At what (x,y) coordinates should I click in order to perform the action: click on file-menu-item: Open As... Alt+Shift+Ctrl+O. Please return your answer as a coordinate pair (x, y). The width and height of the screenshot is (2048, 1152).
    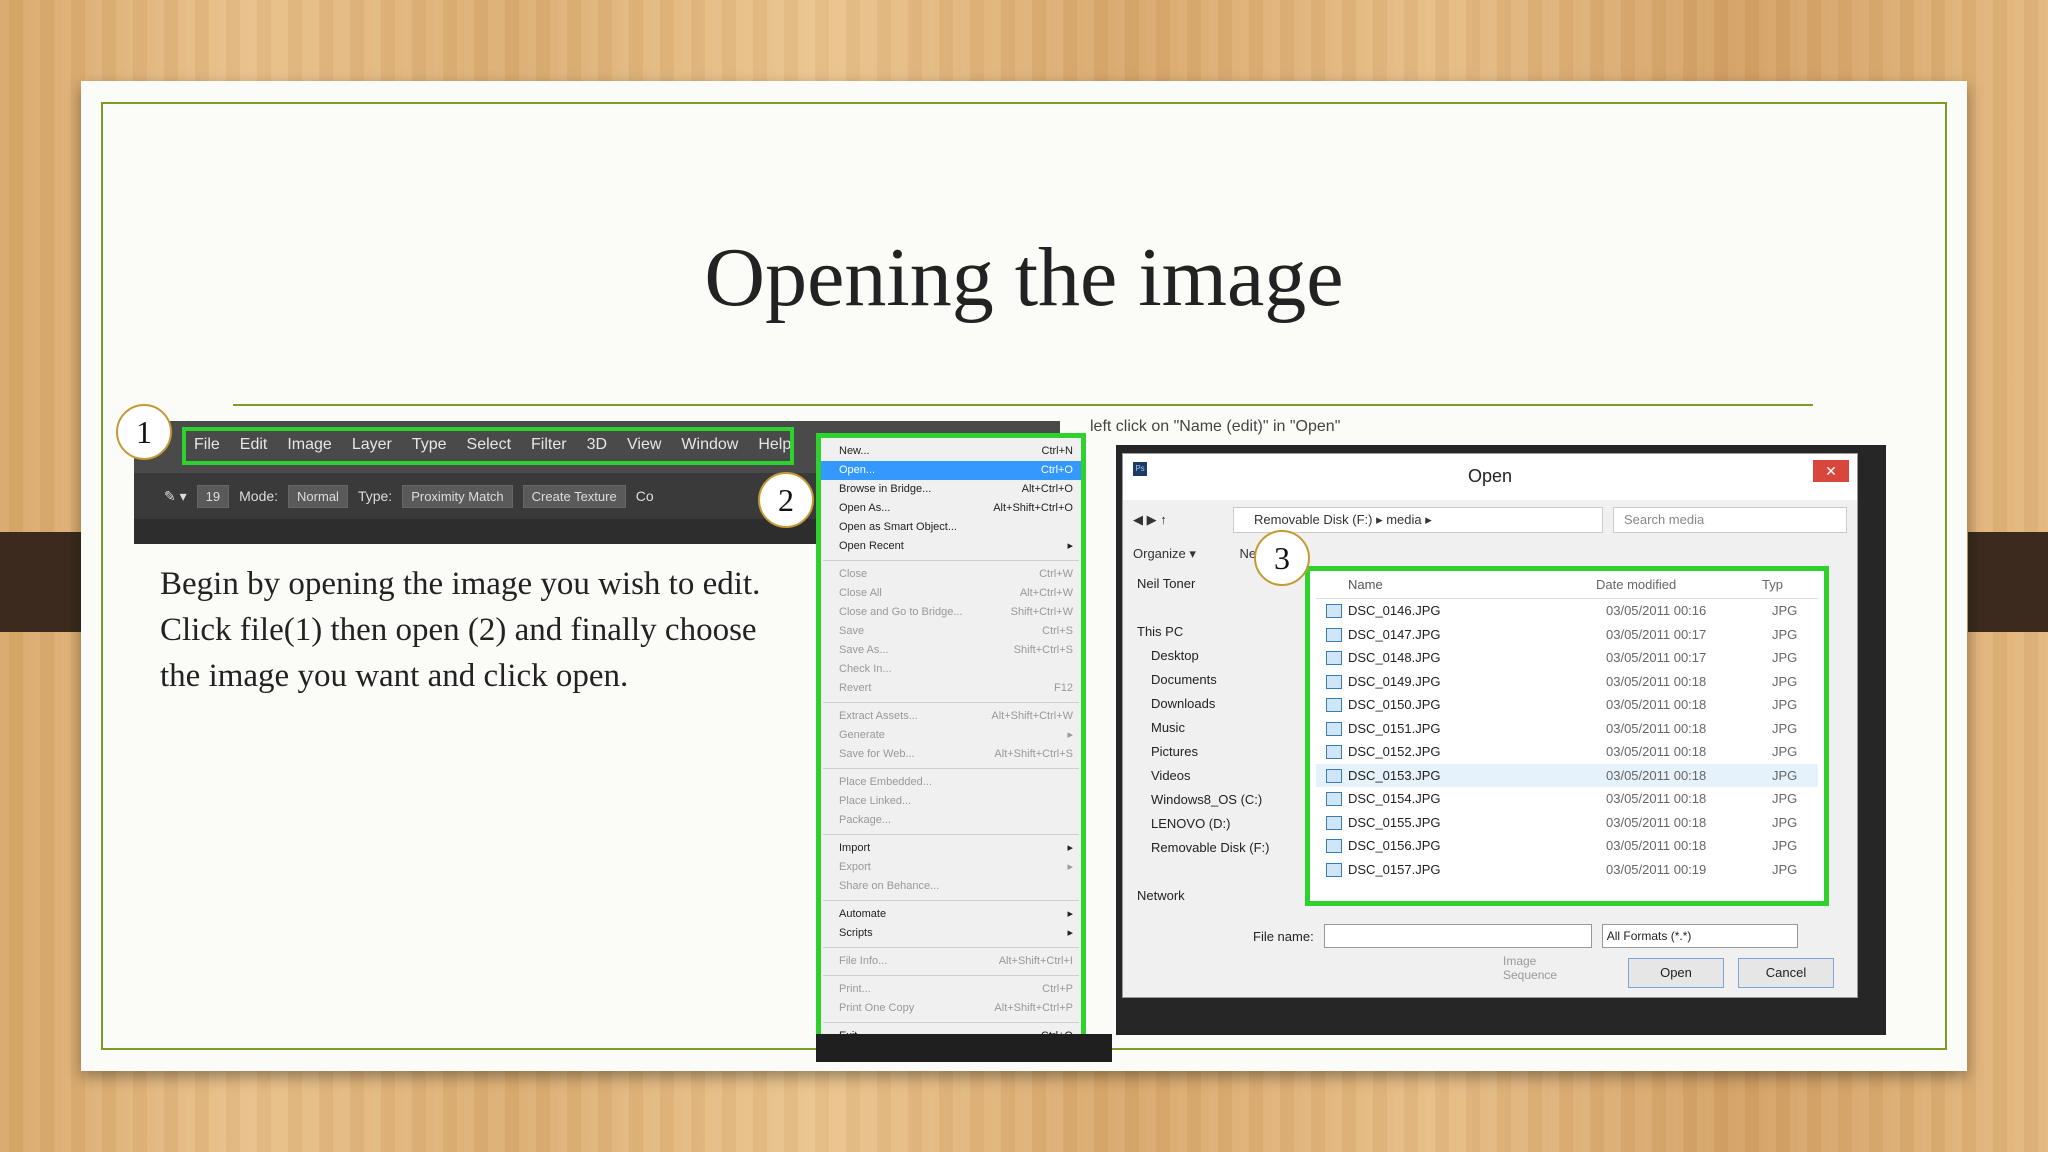
    Looking at the image, I should click on (951, 508).